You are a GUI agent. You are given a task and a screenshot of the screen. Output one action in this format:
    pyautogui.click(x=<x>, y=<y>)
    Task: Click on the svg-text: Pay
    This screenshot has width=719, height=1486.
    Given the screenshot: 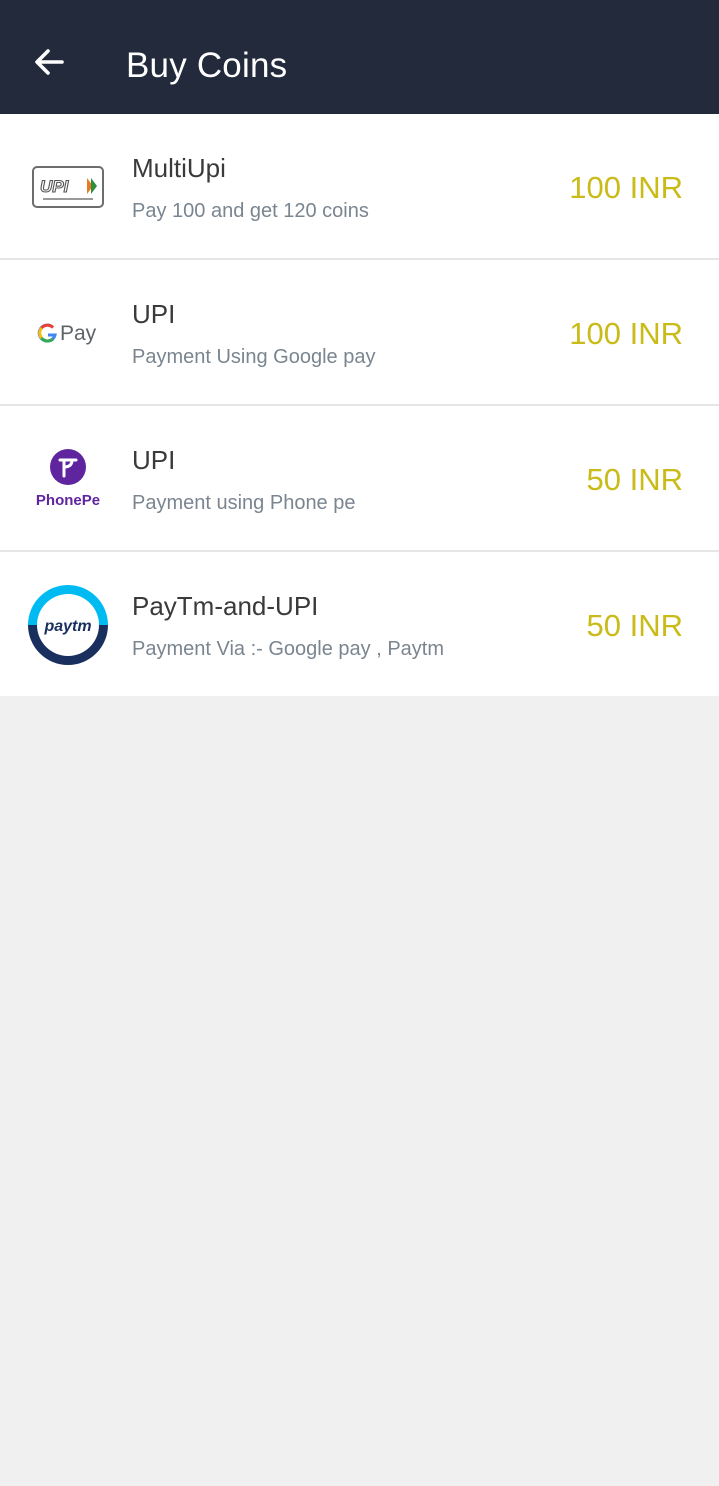 What is the action you would take?
    pyautogui.click(x=78, y=333)
    